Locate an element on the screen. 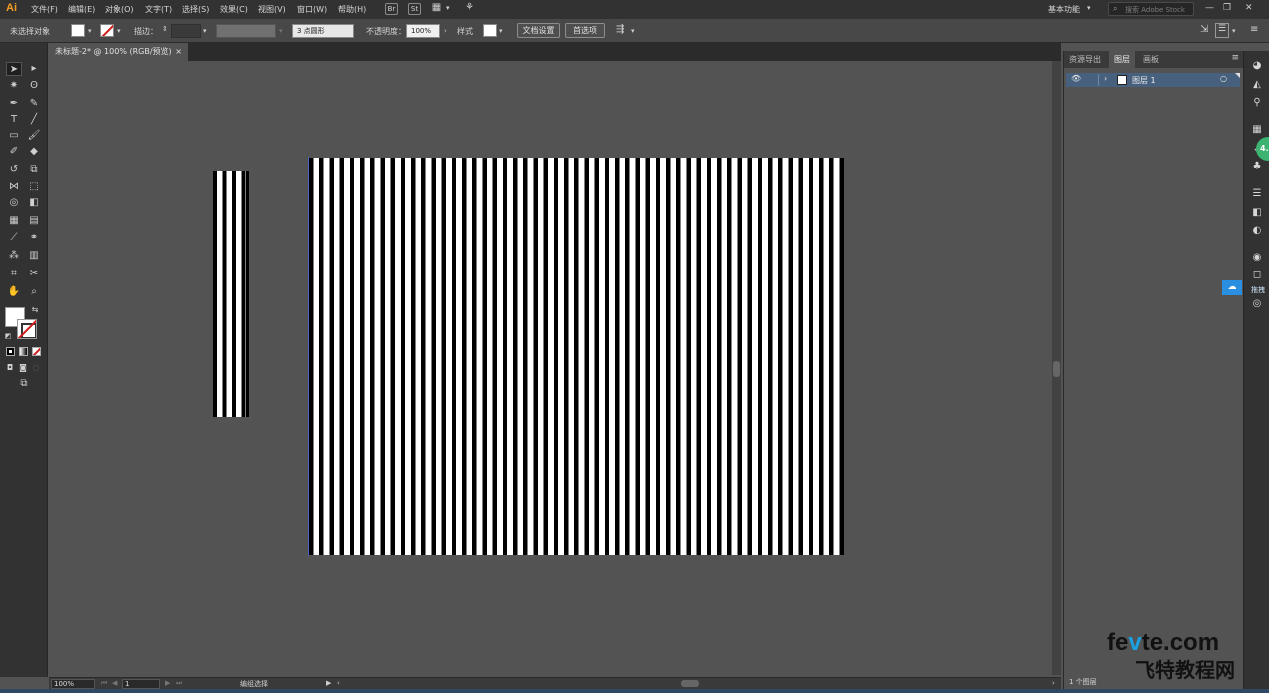  shape-builder-tool-icon: ◎ is located at coordinates (14, 203).